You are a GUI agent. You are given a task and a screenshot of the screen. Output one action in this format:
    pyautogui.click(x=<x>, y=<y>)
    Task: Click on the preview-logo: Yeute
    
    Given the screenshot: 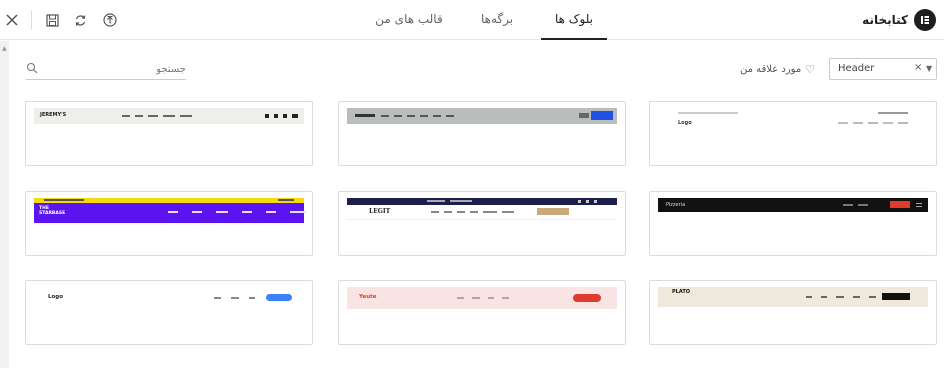 What is the action you would take?
    pyautogui.click(x=368, y=297)
    